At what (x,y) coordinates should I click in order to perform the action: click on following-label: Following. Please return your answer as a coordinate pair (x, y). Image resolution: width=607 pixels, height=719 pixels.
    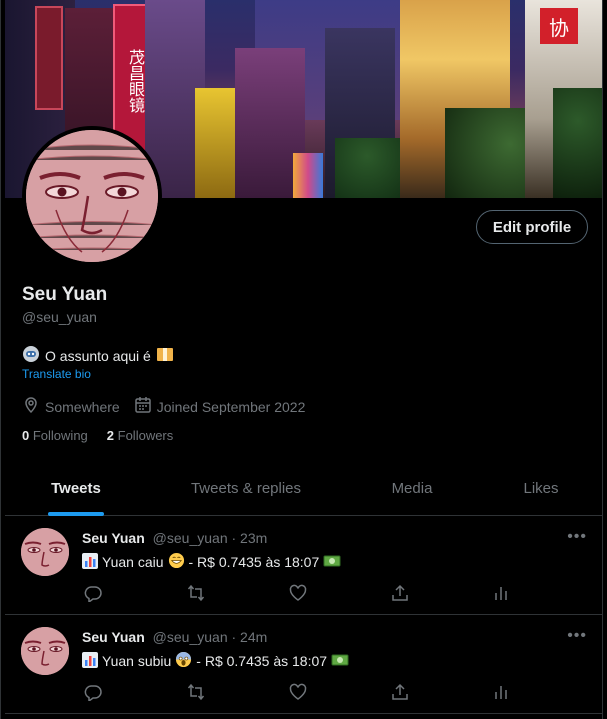
    Looking at the image, I should click on (60, 435).